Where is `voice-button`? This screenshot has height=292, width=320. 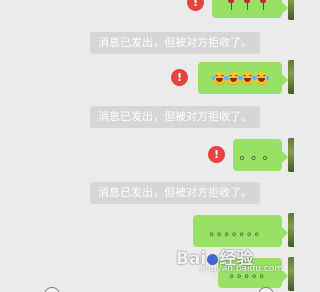
voice-button is located at coordinates (52, 289).